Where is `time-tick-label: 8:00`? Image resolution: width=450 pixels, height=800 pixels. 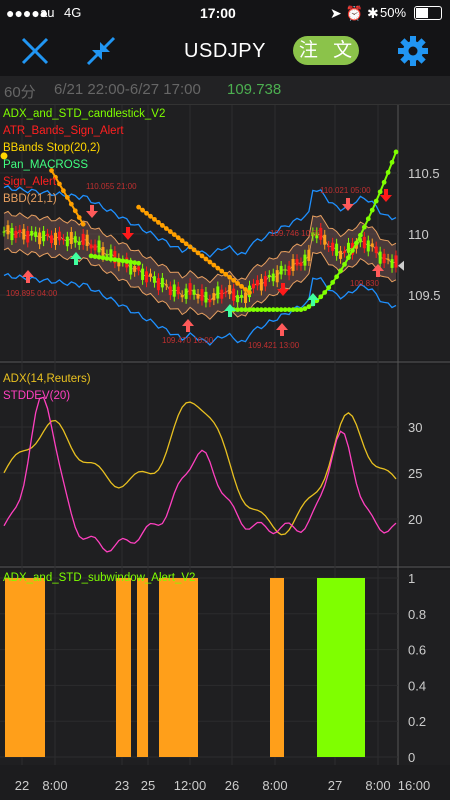 time-tick-label: 8:00 is located at coordinates (377, 785).